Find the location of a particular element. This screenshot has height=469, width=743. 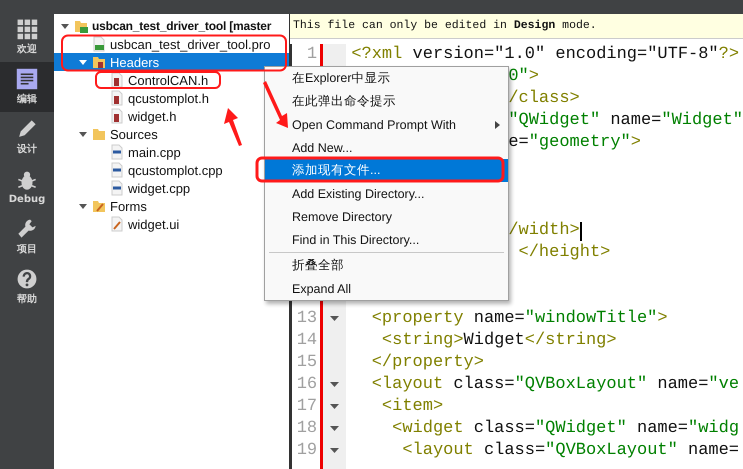

tree-item: Headers is located at coordinates (171, 62).